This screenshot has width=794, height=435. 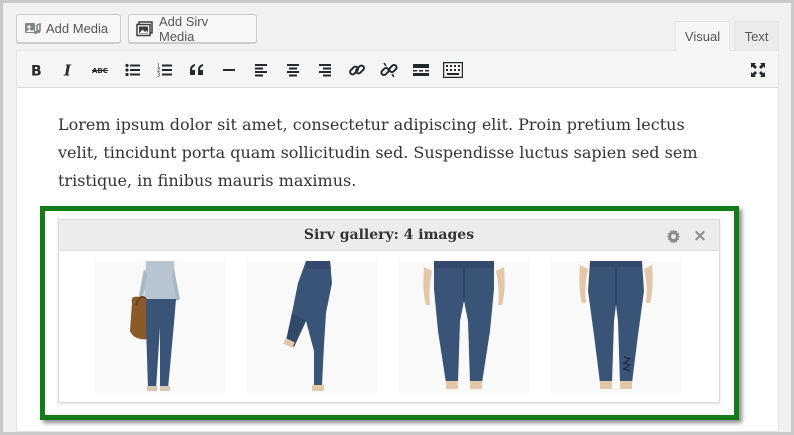 I want to click on add-sirv-media-button: Add Sirv Media, so click(x=192, y=28).